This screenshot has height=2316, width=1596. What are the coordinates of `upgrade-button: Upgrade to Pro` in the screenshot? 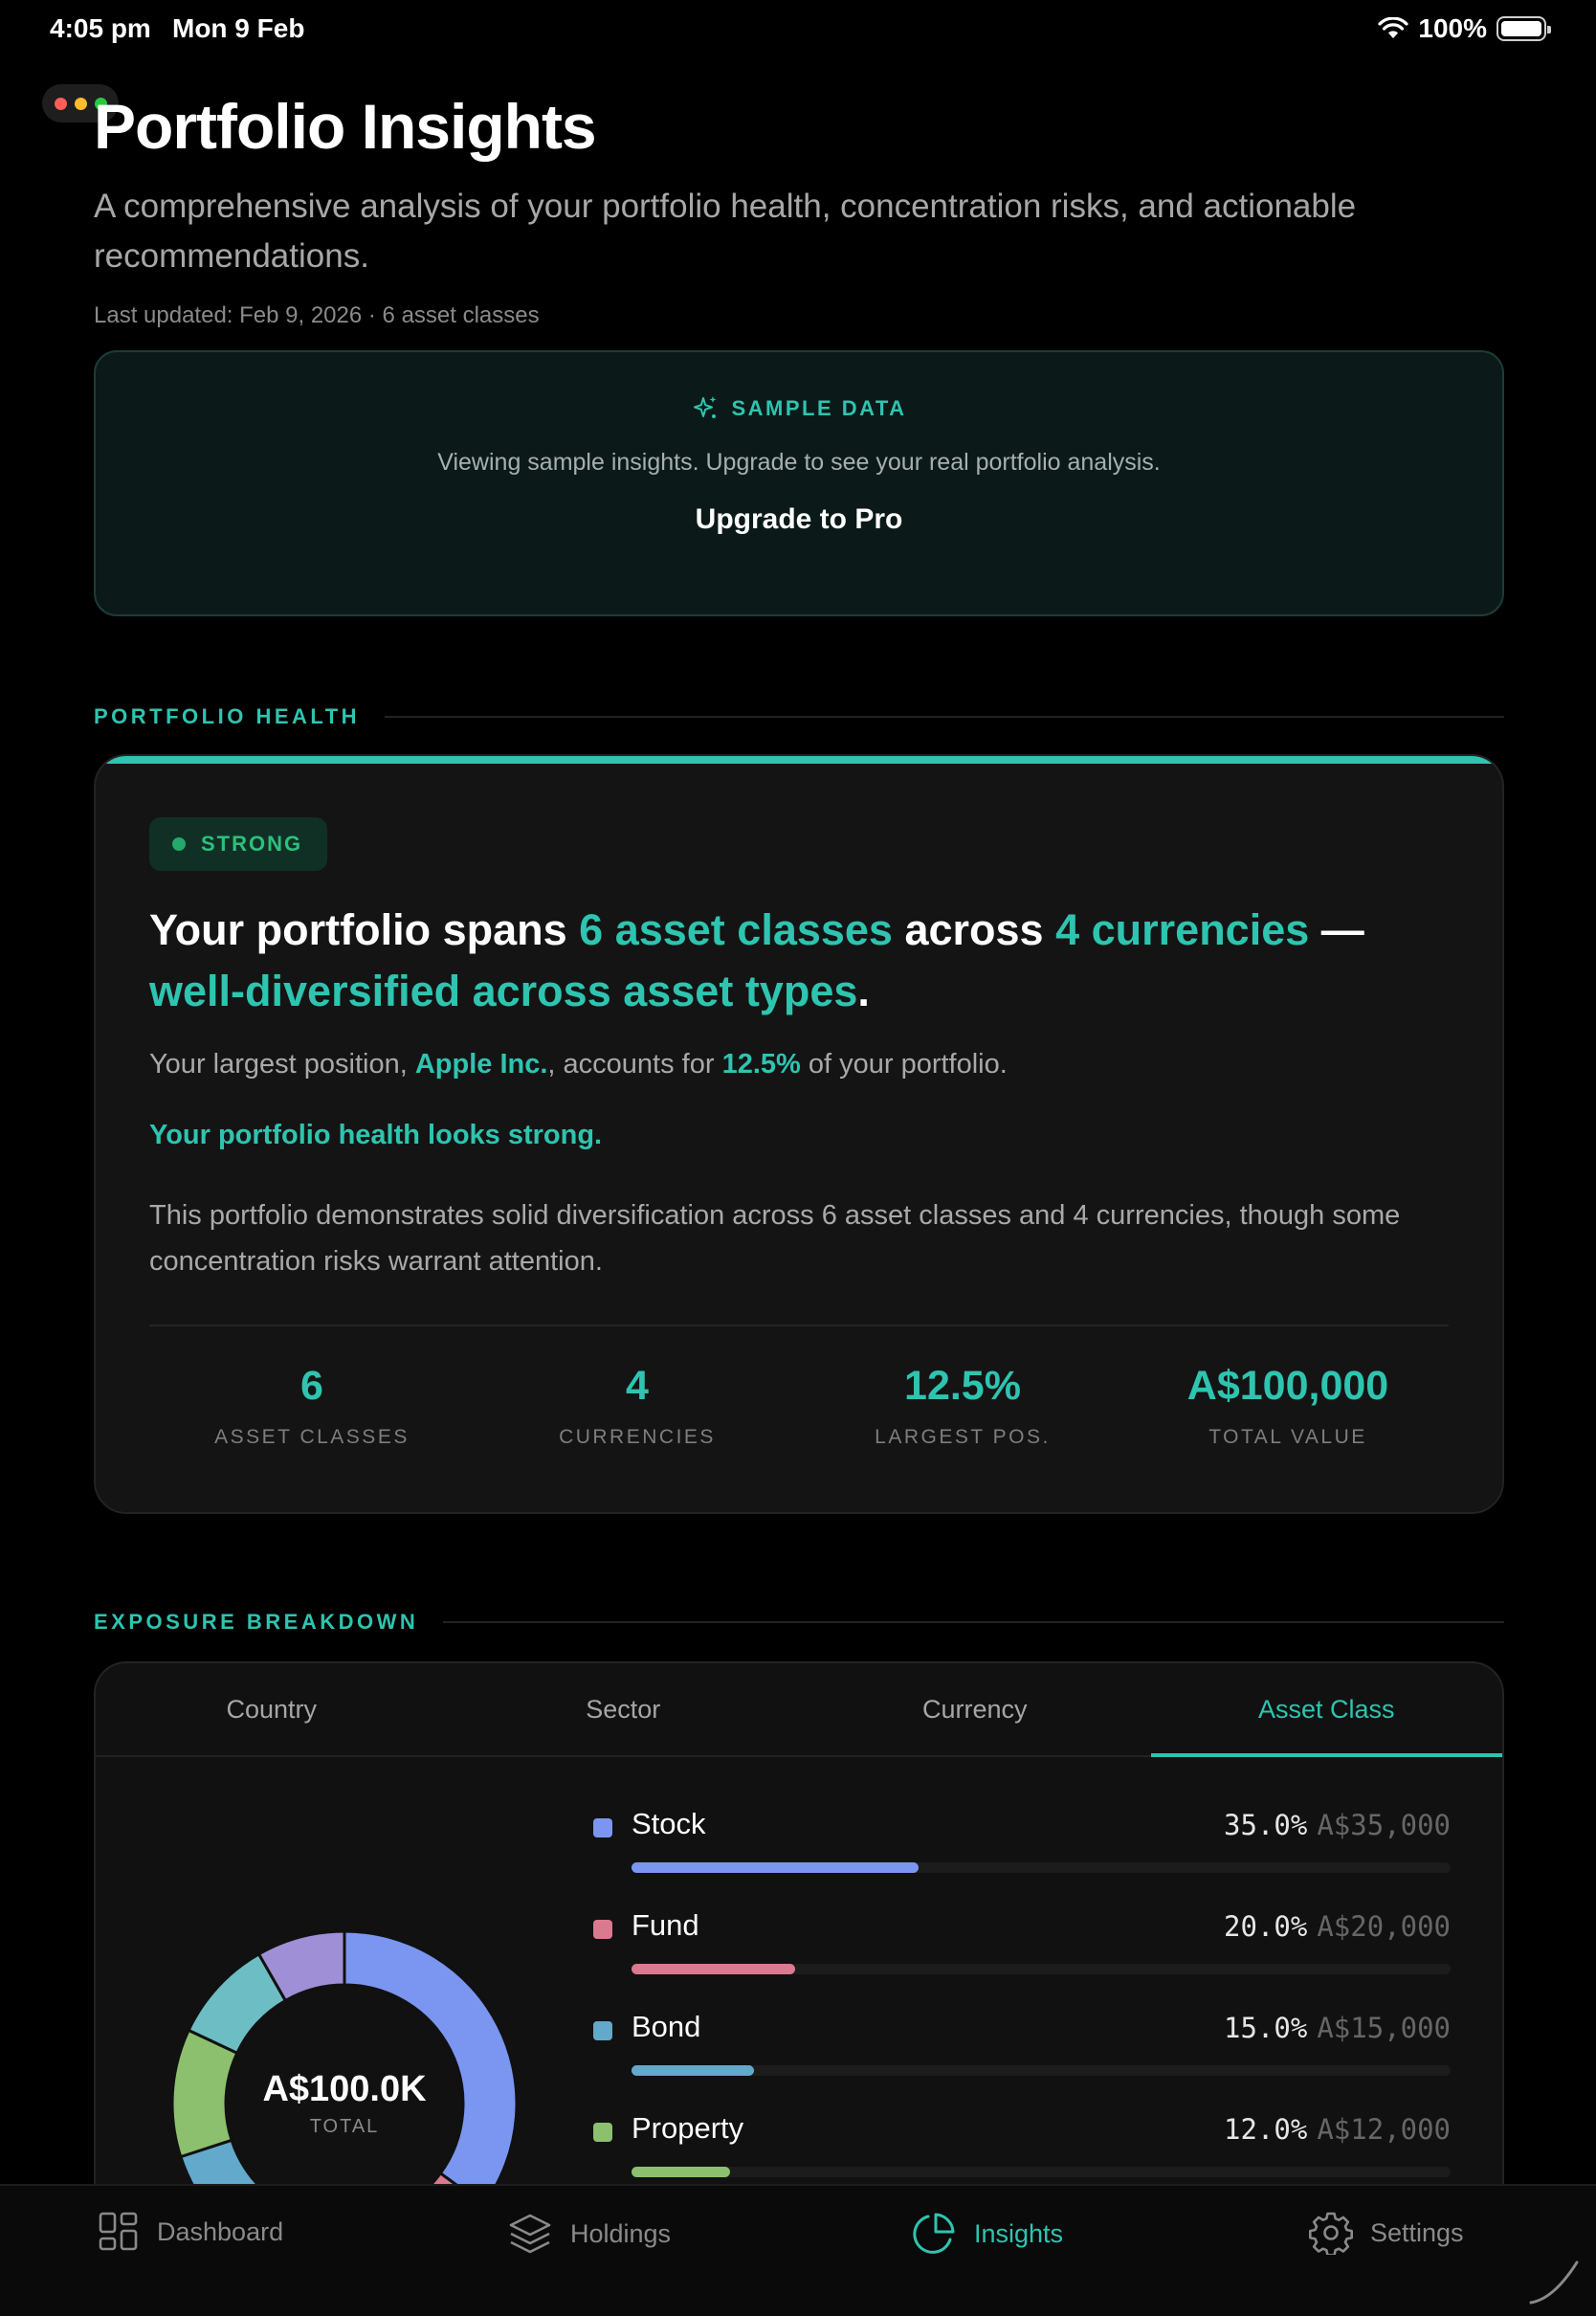 It's located at (800, 519).